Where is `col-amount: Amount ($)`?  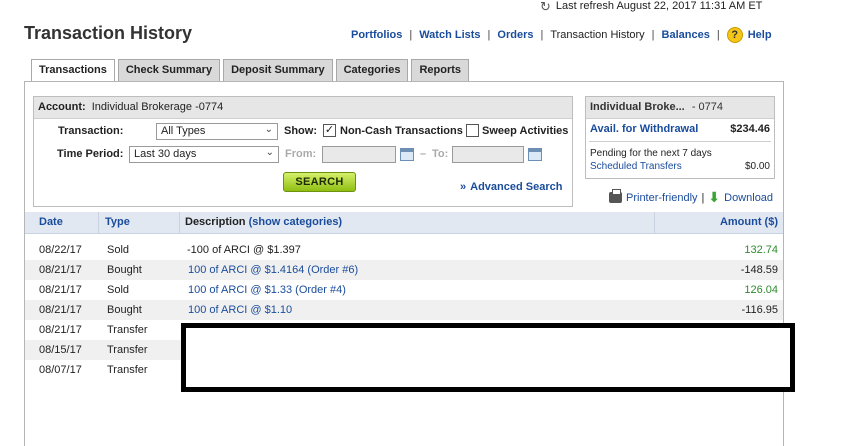 col-amount: Amount ($) is located at coordinates (749, 222).